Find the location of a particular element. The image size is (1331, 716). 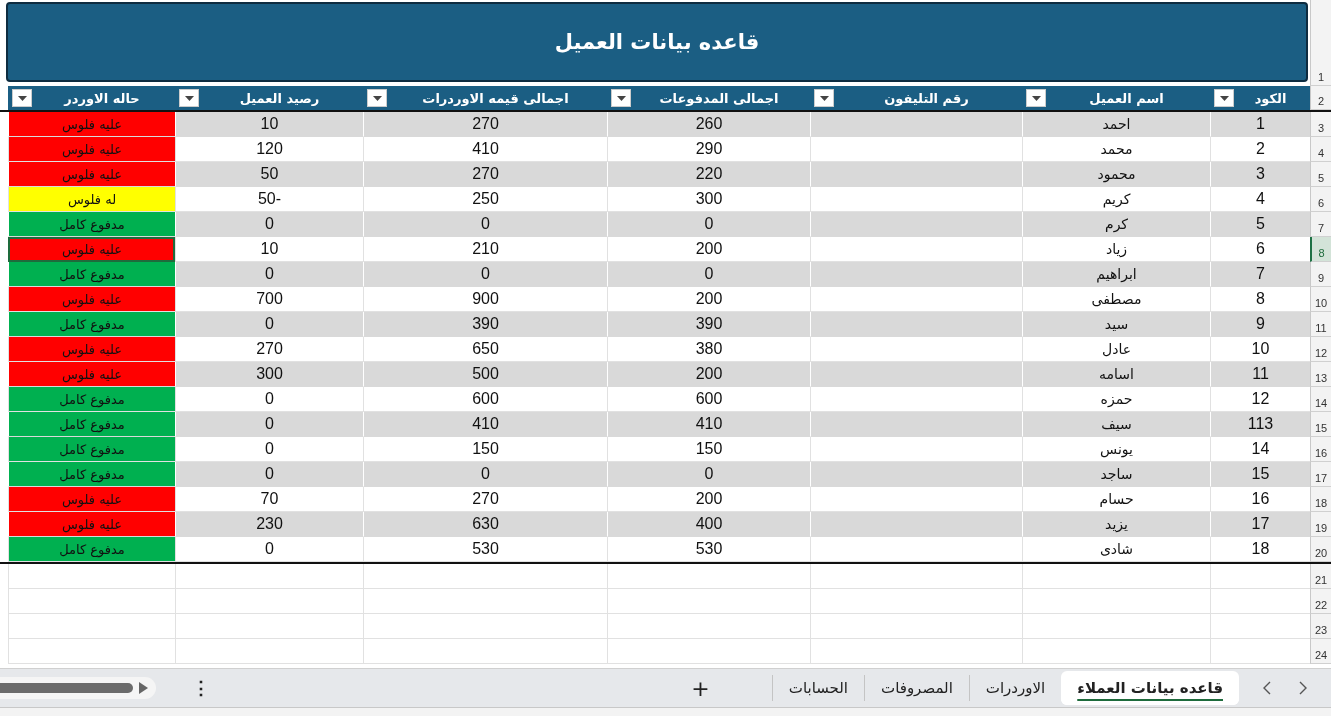

table-cell: 1 is located at coordinates (1260, 124).